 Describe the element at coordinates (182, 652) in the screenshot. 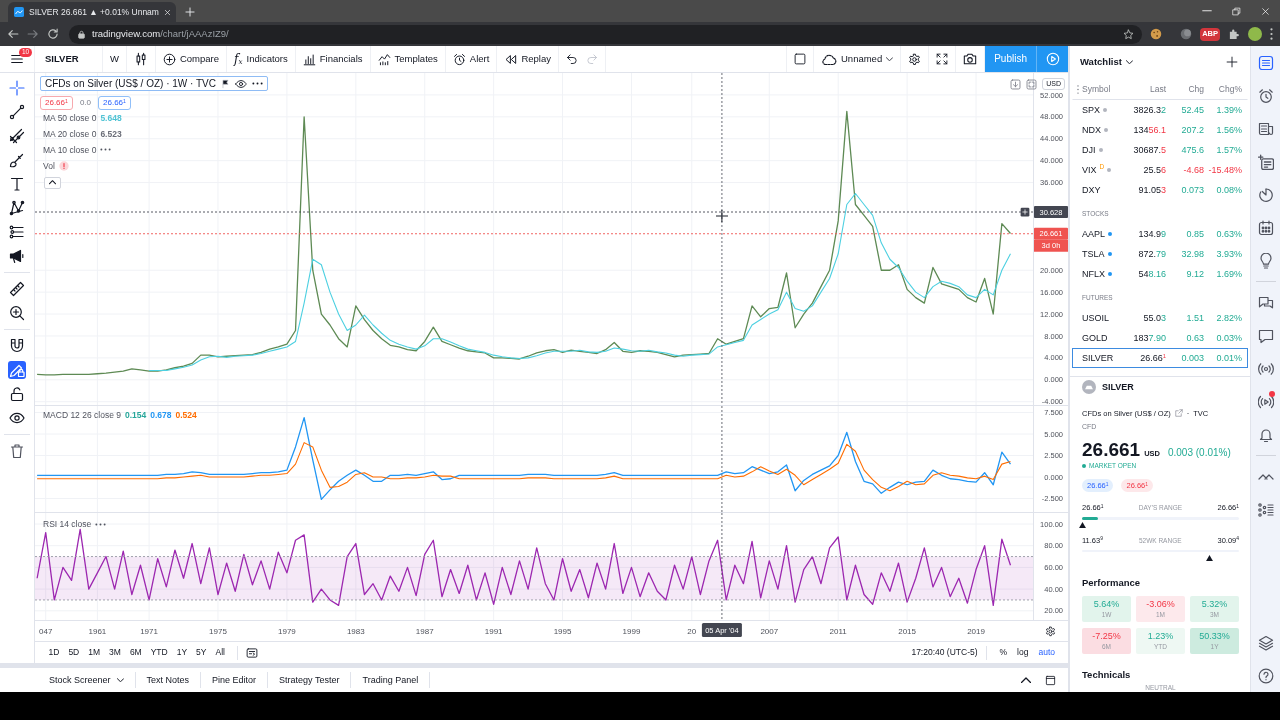

I see `range-button: 1Y` at that location.